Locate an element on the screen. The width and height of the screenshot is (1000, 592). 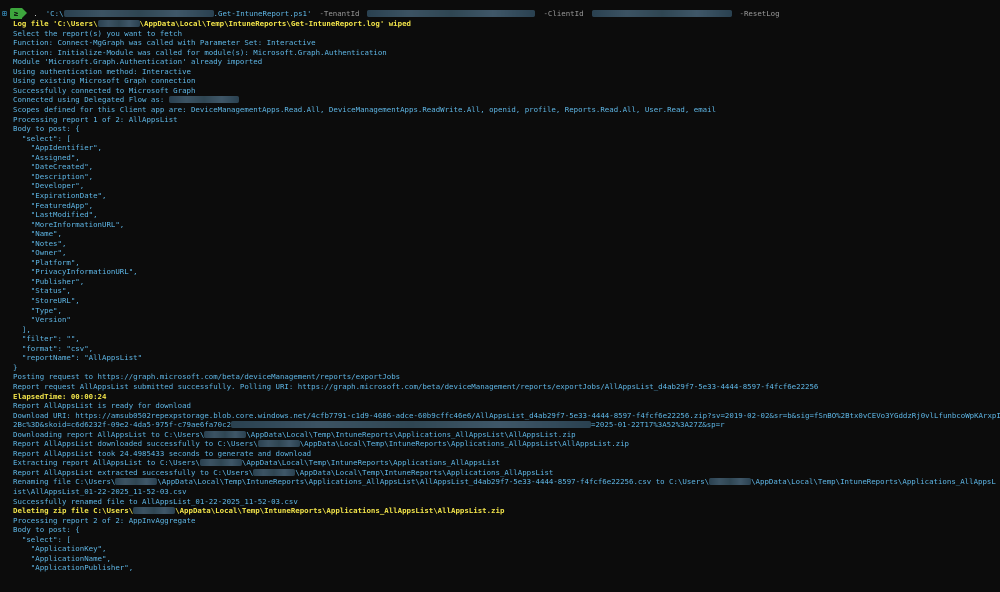
output-text: "reportName": "AllAppsList" is located at coordinates (78, 358).